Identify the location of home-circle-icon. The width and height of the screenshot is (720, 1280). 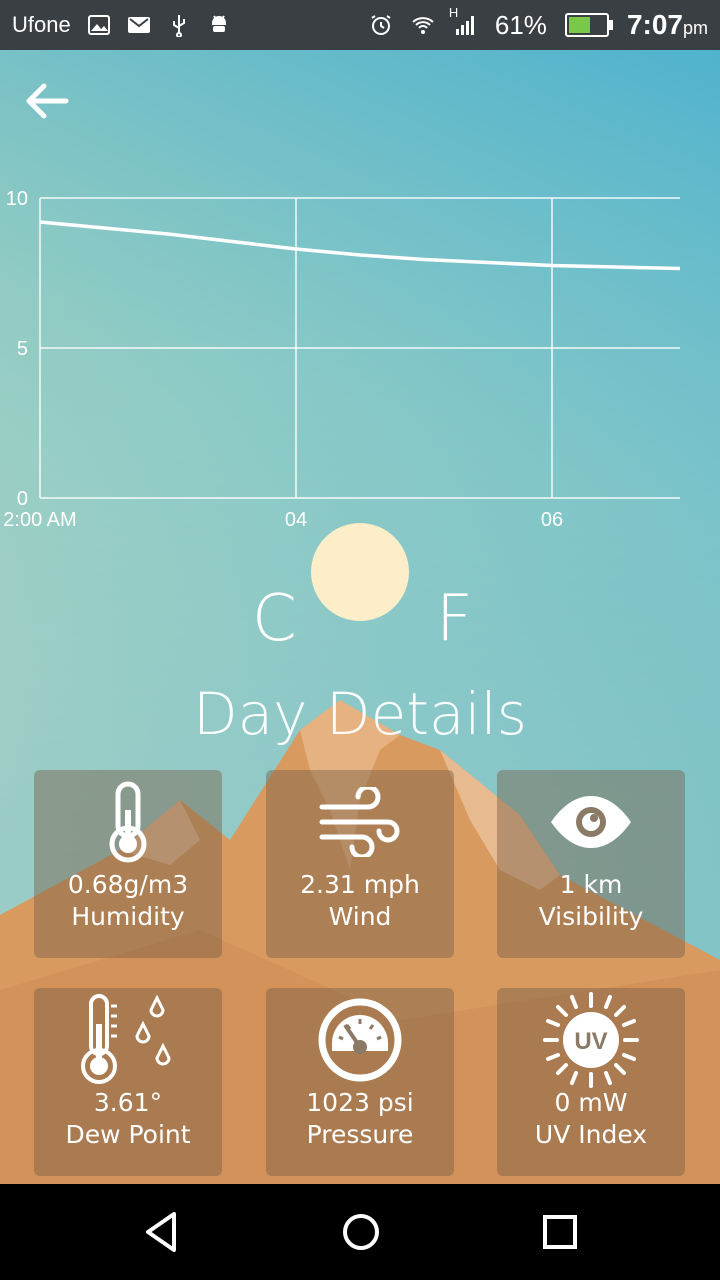
(361, 1232).